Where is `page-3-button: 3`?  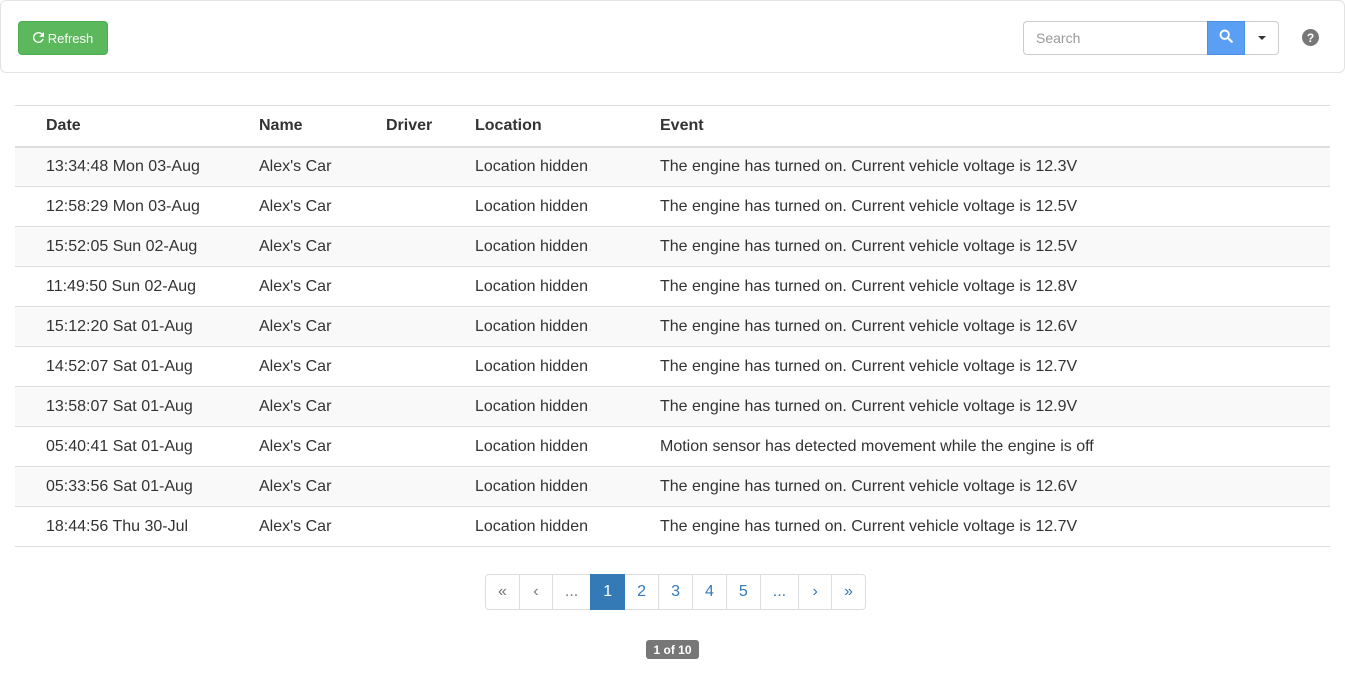 page-3-button: 3 is located at coordinates (675, 592).